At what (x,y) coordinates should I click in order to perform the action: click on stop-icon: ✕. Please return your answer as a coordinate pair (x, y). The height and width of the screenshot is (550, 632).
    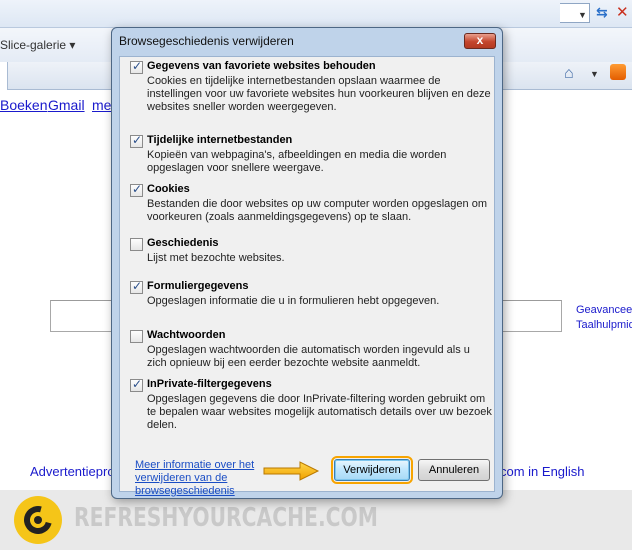
    Looking at the image, I should click on (622, 12).